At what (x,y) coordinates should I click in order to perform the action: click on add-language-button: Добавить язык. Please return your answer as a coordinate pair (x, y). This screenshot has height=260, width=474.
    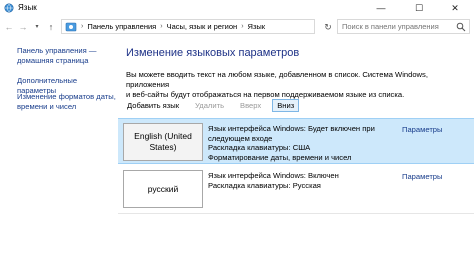
    Looking at the image, I should click on (153, 105).